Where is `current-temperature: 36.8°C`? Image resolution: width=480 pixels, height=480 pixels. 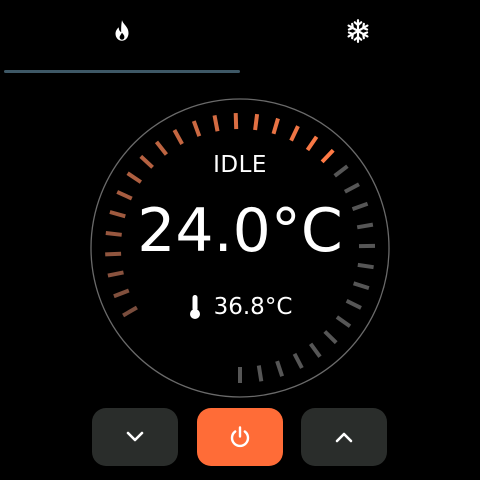 current-temperature: 36.8°C is located at coordinates (240, 307).